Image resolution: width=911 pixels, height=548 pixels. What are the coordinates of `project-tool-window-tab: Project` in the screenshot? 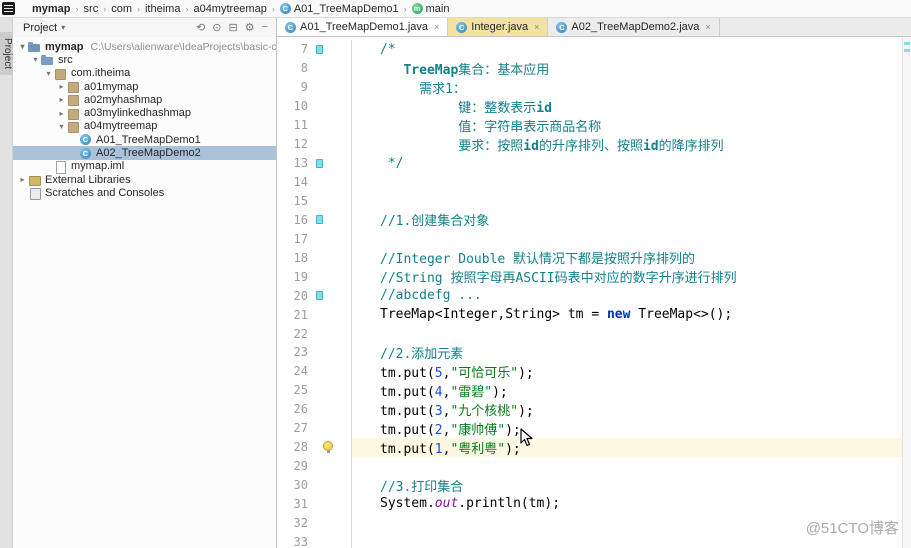 It's located at (6, 54).